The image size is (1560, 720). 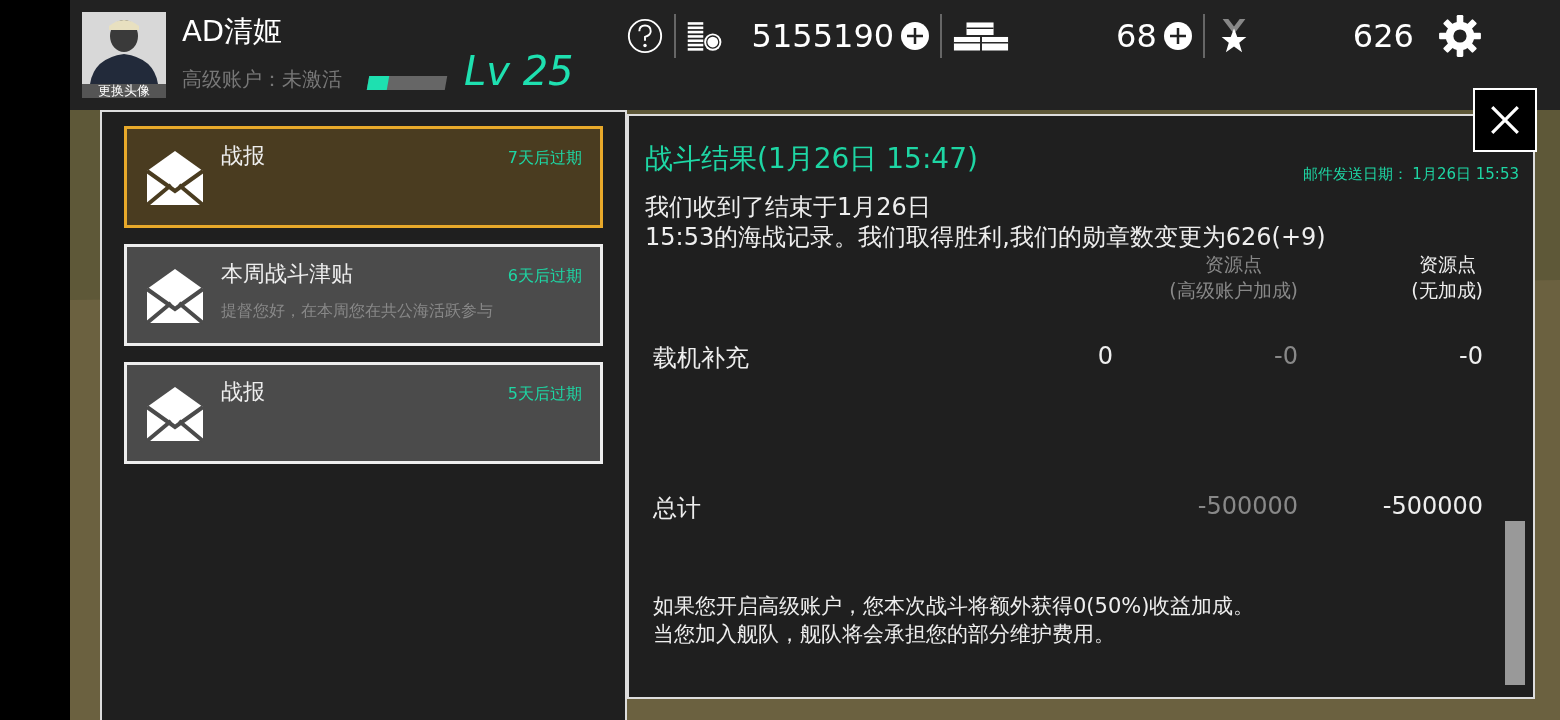 What do you see at coordinates (1410, 174) in the screenshot?
I see `sent-date: 邮件发送日期： 1月26日 15:53` at bounding box center [1410, 174].